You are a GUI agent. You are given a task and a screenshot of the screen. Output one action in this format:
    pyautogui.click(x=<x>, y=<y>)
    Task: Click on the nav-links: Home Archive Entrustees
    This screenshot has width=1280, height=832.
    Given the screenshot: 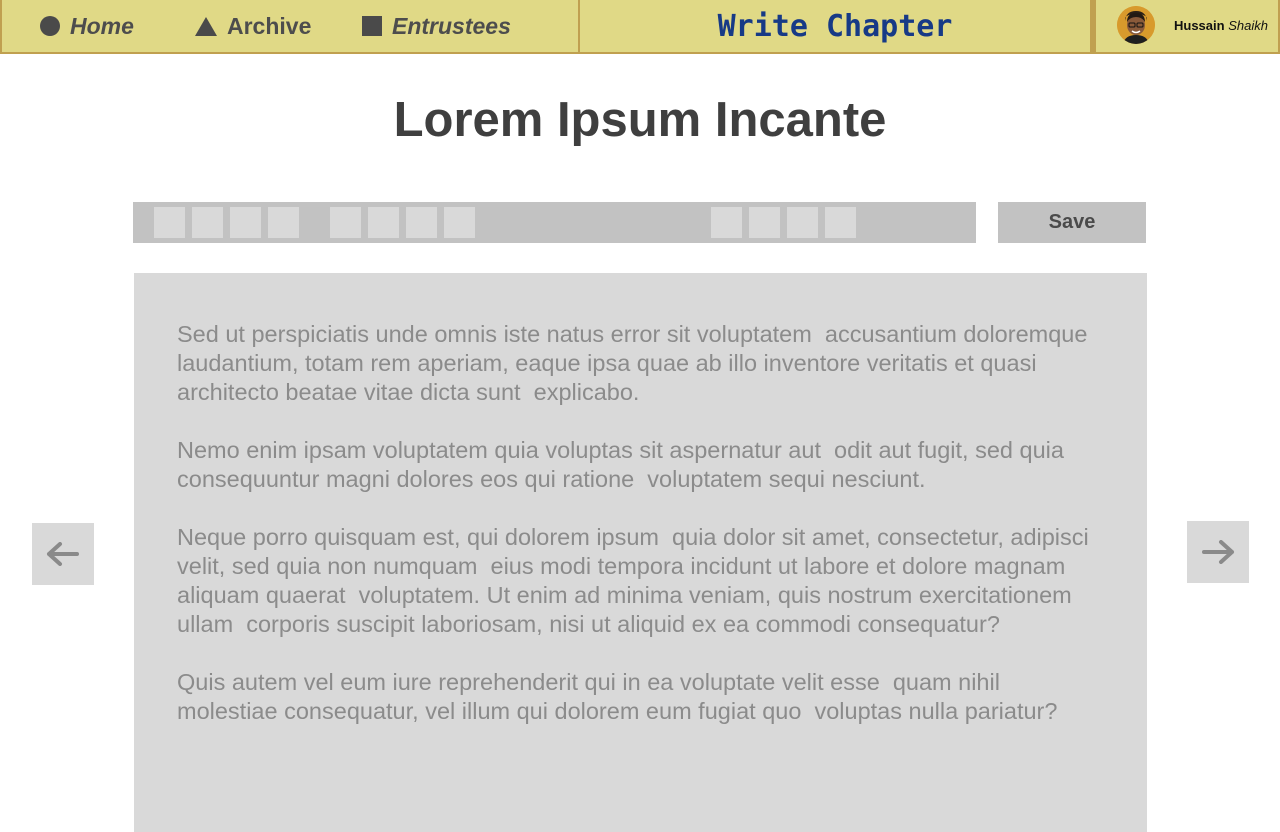 What is the action you would take?
    pyautogui.click(x=291, y=26)
    